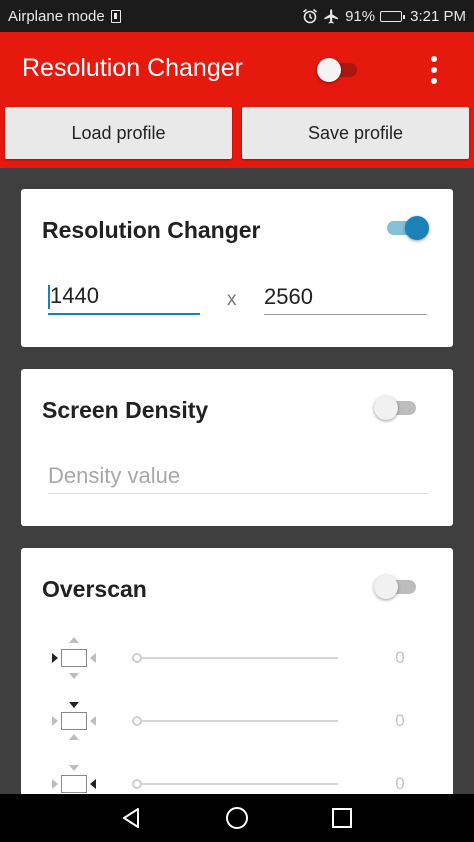 The width and height of the screenshot is (474, 842). I want to click on overscan-right-value: 0, so click(400, 783).